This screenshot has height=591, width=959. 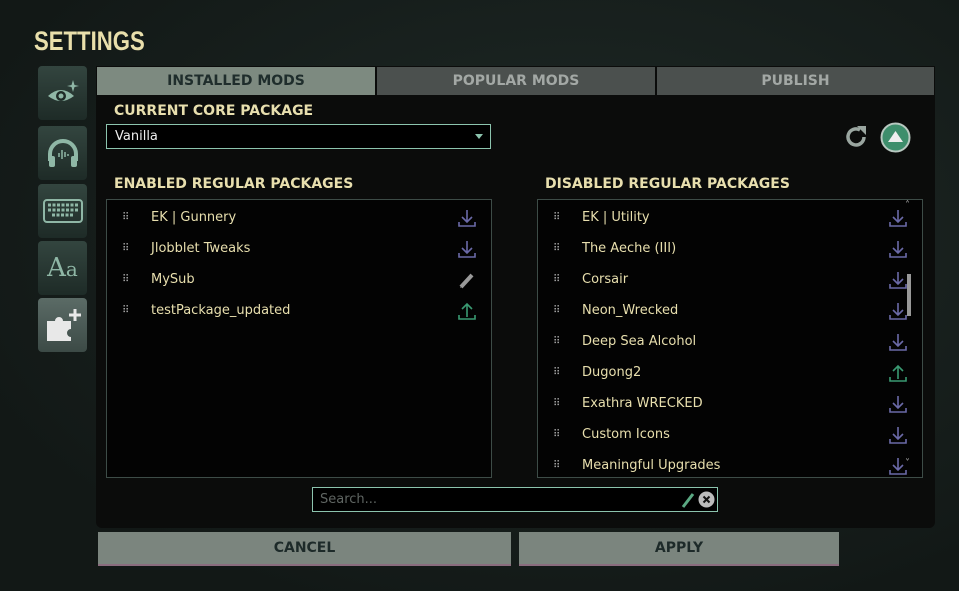 What do you see at coordinates (136, 136) in the screenshot?
I see `core-package-value: Vanilla` at bounding box center [136, 136].